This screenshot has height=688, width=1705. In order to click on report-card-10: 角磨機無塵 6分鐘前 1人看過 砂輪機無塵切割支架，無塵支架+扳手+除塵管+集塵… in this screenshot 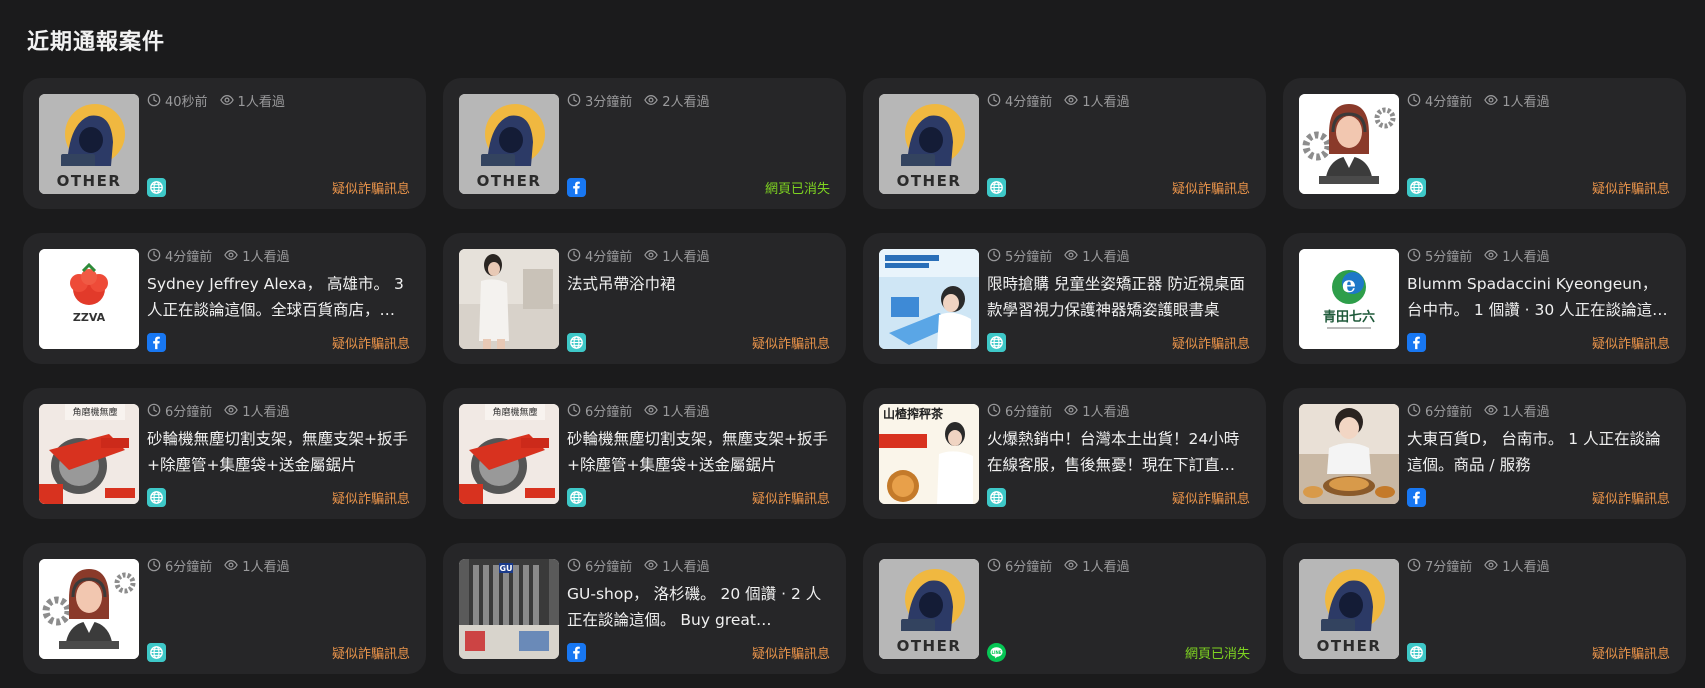, I will do `click(644, 453)`.